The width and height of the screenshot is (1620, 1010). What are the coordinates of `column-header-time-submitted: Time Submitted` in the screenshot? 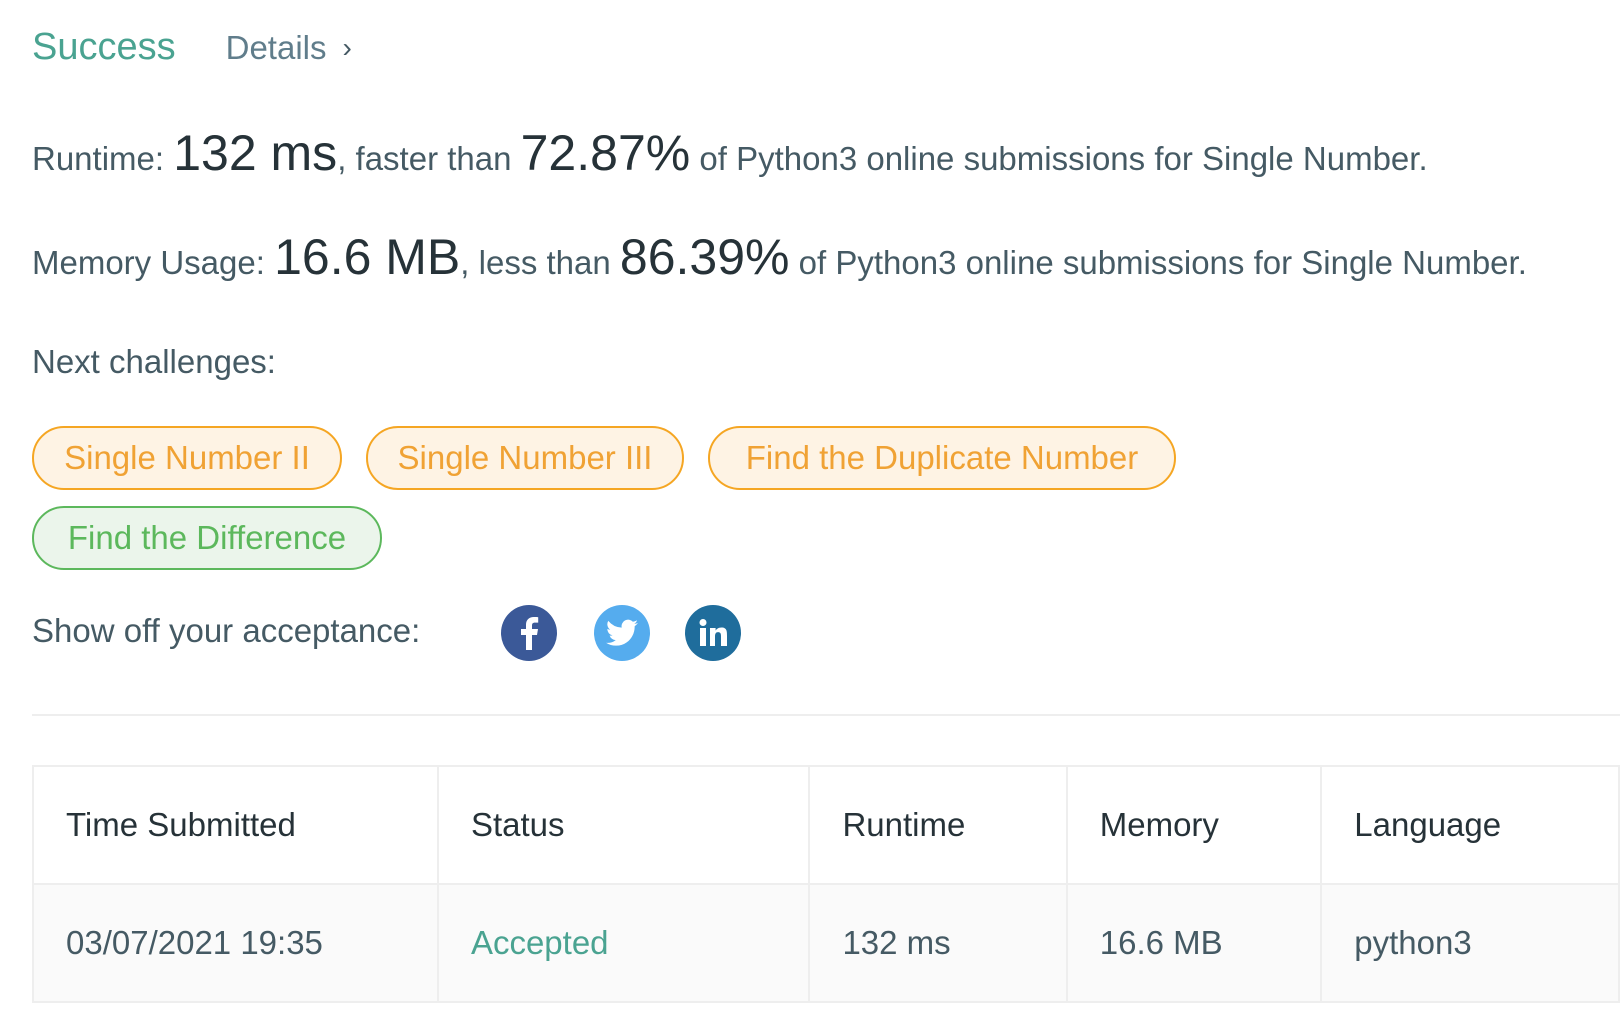 It's located at (235, 825).